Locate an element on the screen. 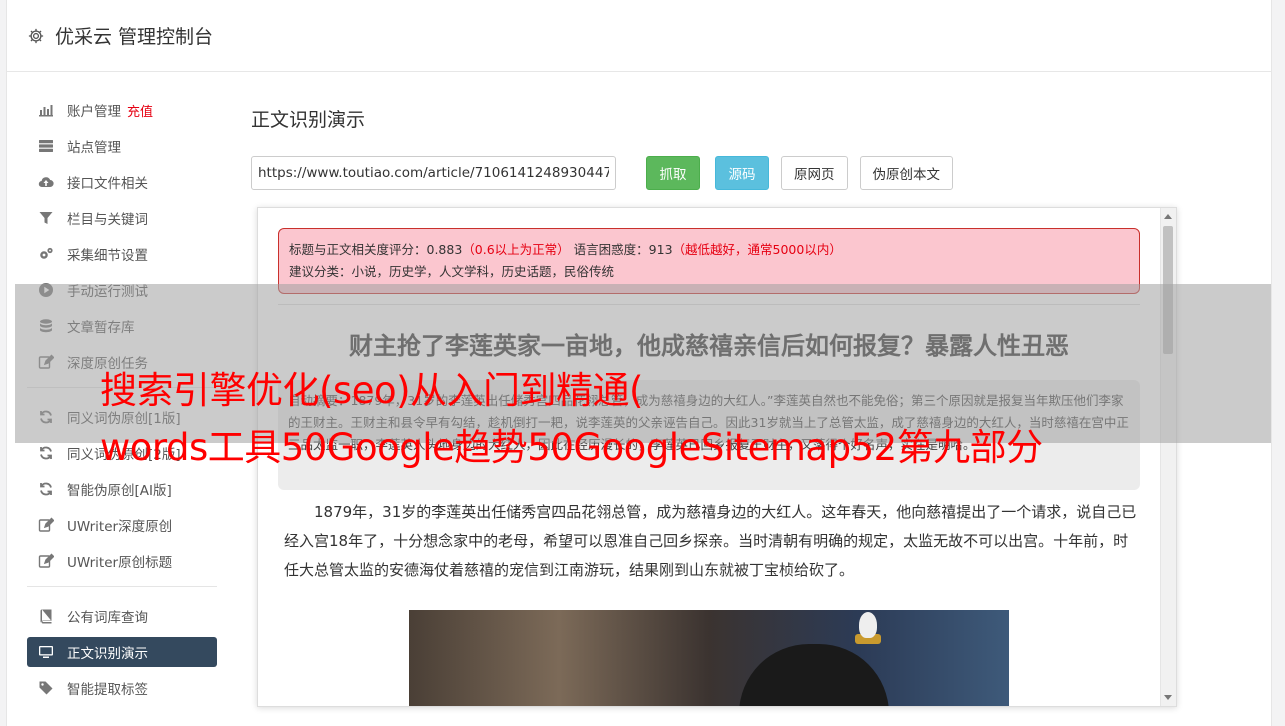  sidebar-item-ai-rewrite: 智能伪原创[AI版] is located at coordinates (122, 489).